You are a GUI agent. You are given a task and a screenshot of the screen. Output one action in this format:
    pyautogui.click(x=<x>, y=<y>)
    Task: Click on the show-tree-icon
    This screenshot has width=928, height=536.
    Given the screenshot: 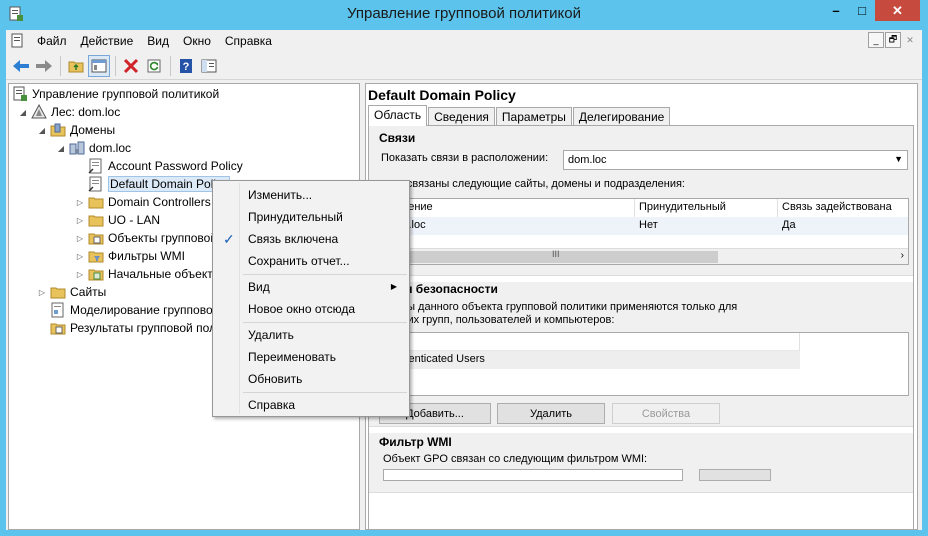 What is the action you would take?
    pyautogui.click(x=99, y=65)
    